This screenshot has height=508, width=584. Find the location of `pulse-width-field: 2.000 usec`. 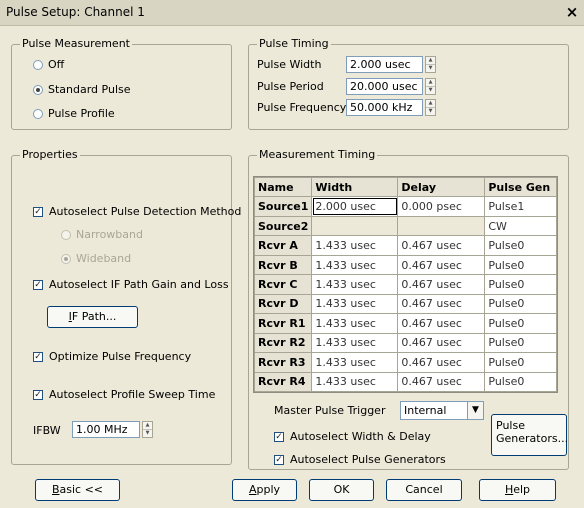

pulse-width-field: 2.000 usec is located at coordinates (384, 64).